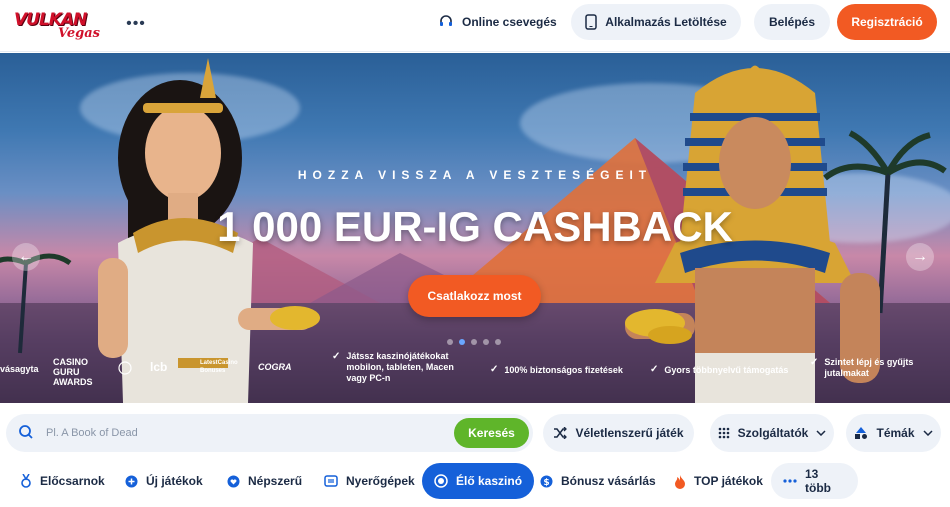 Image resolution: width=950 pixels, height=507 pixels. What do you see at coordinates (491, 433) in the screenshot?
I see `search-button: Keresés` at bounding box center [491, 433].